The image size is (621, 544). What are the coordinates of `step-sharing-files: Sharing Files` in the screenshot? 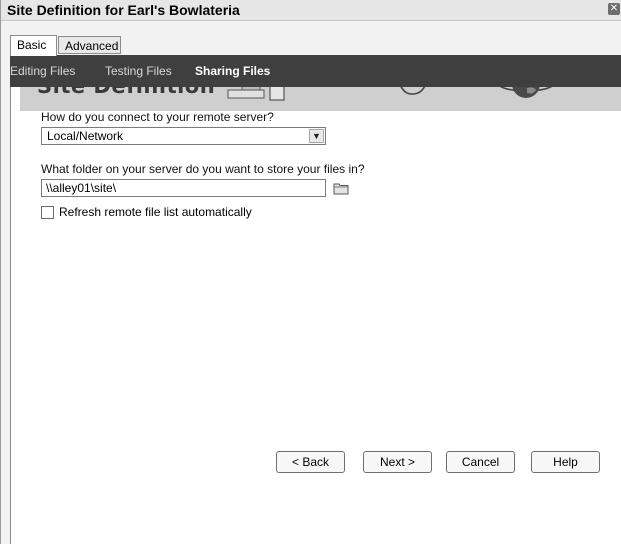 It's located at (232, 71).